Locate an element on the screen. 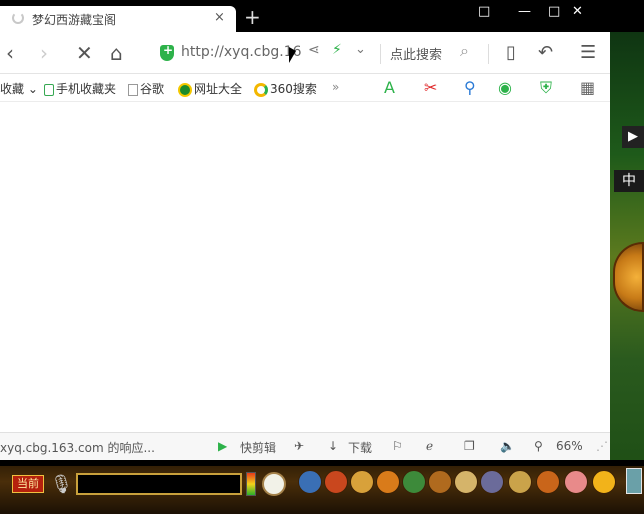 This screenshot has width=644, height=514. flower-icon is located at coordinates (548, 482).